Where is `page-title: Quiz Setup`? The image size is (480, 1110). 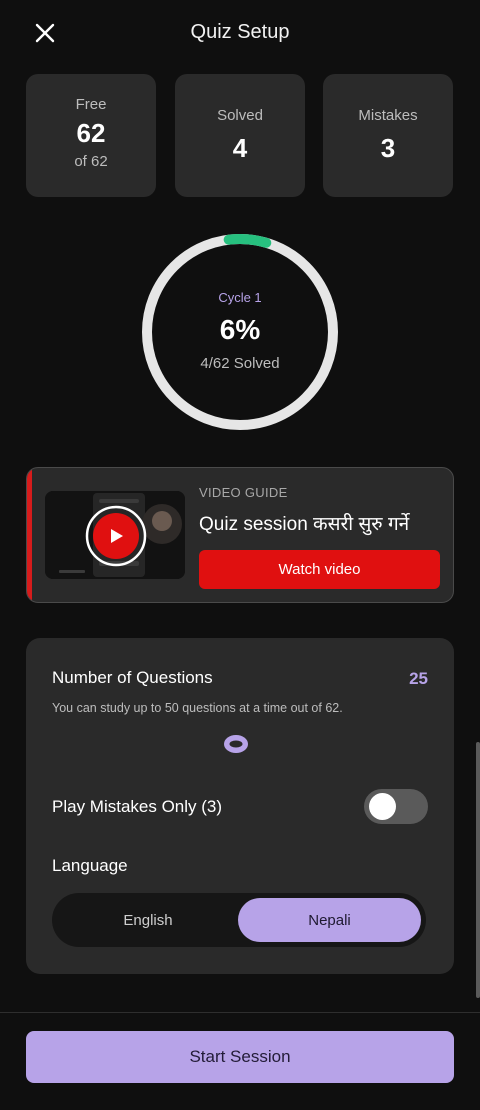 page-title: Quiz Setup is located at coordinates (240, 32).